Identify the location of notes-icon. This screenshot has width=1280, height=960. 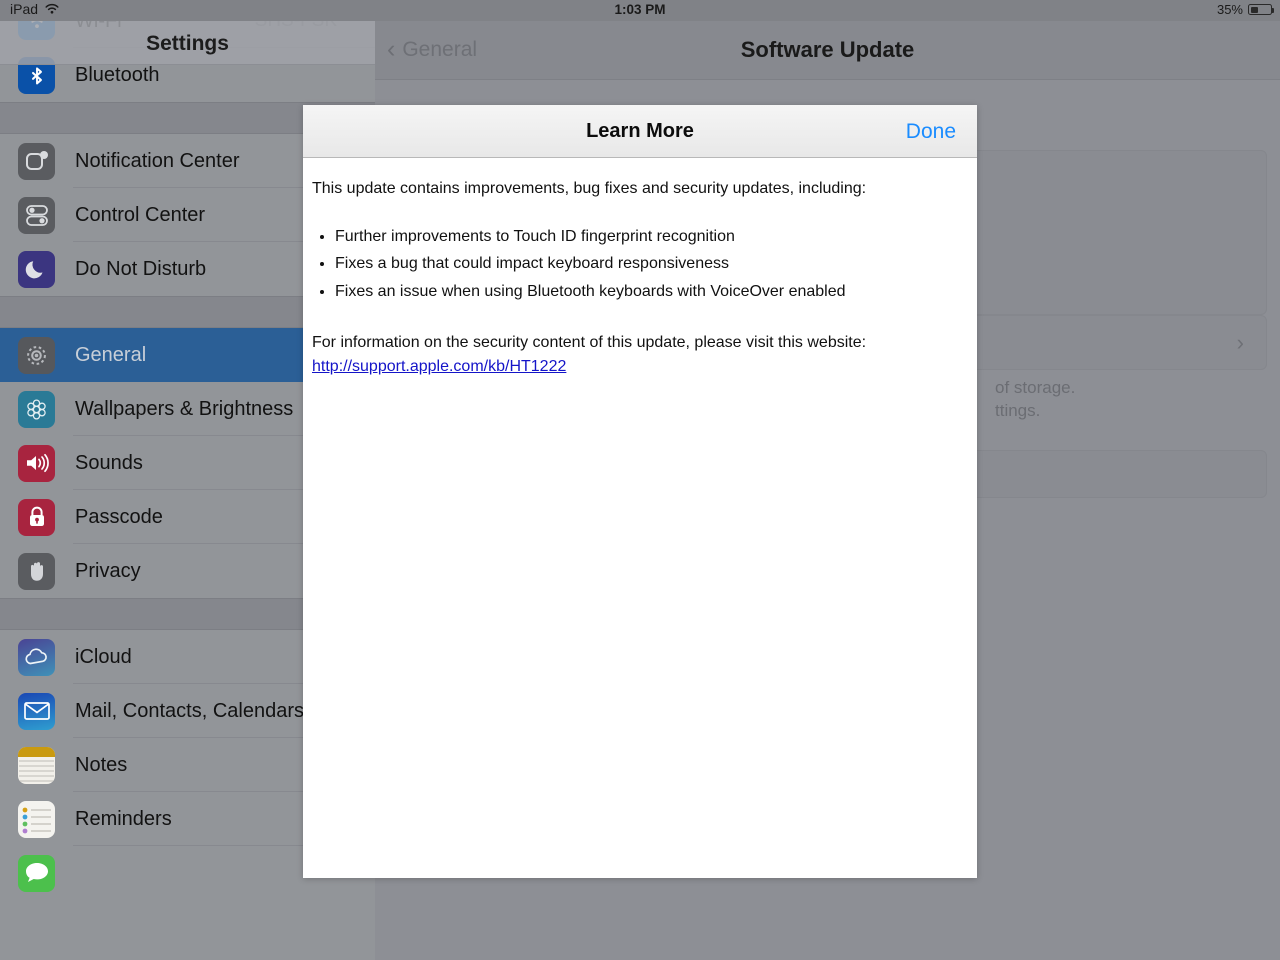
(36, 765).